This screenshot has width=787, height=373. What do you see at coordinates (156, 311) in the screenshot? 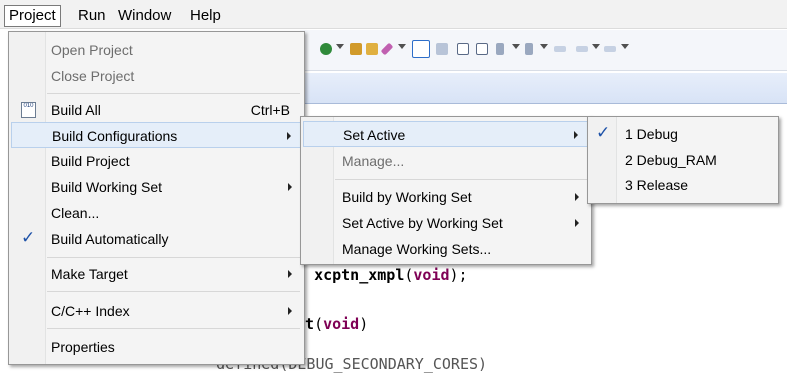
I see `menu-item-cpp-index: C/C++ Index` at bounding box center [156, 311].